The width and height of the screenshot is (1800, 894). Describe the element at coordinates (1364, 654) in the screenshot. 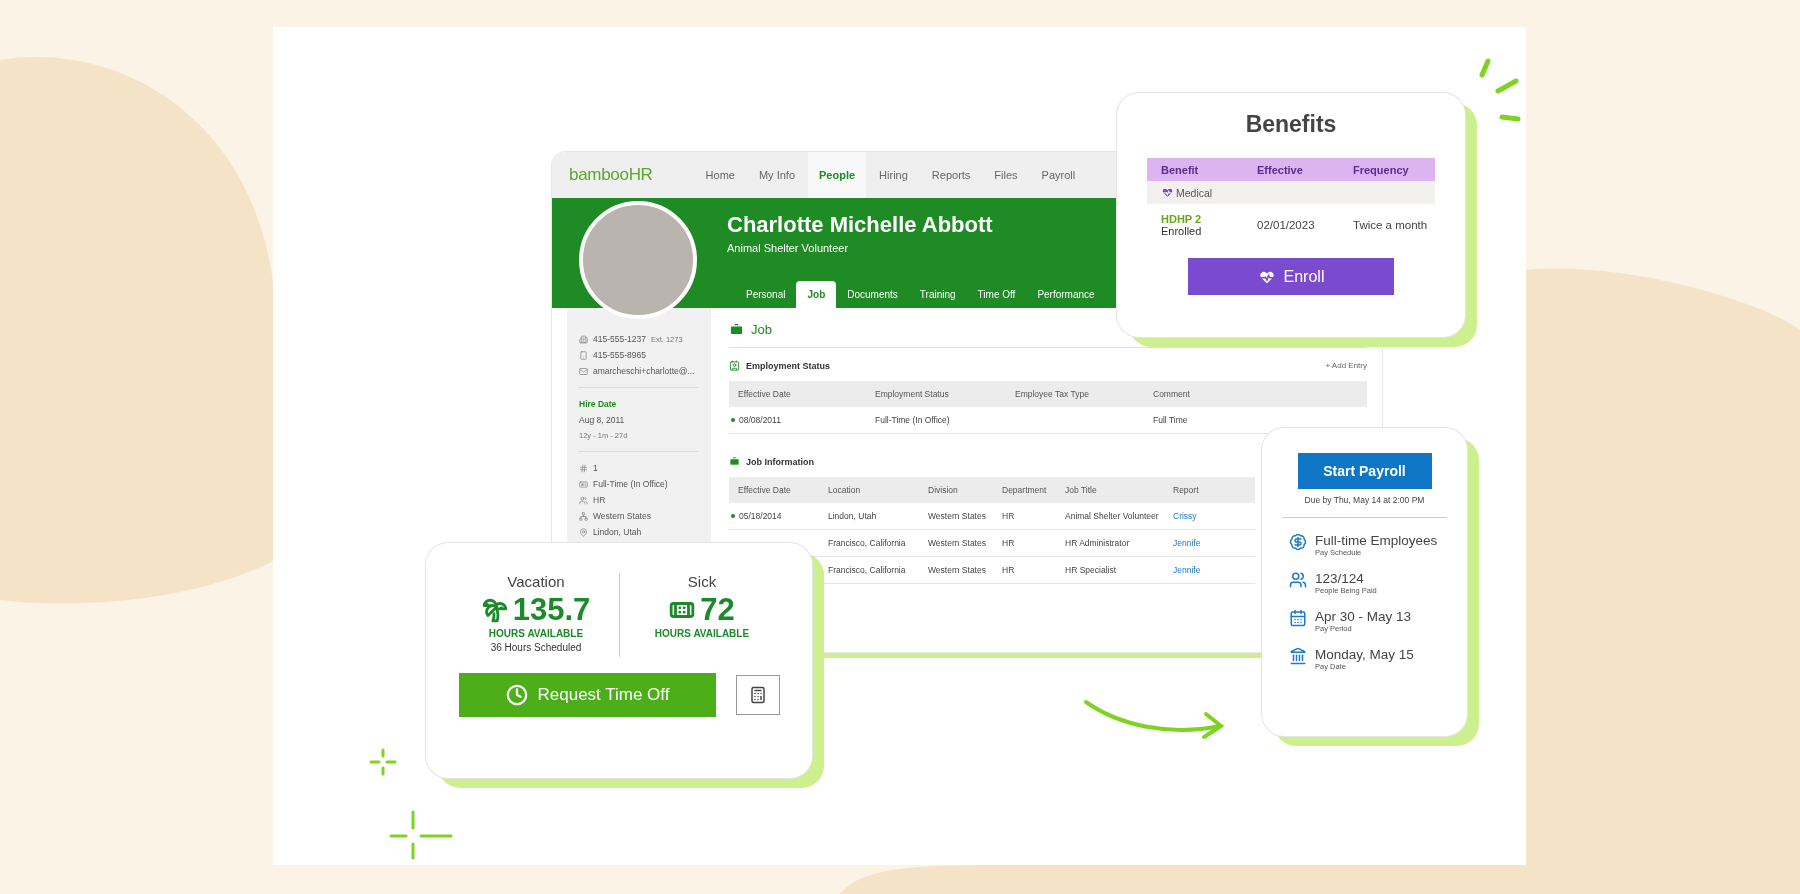

I see `payroll-value: Monday, May 15` at that location.